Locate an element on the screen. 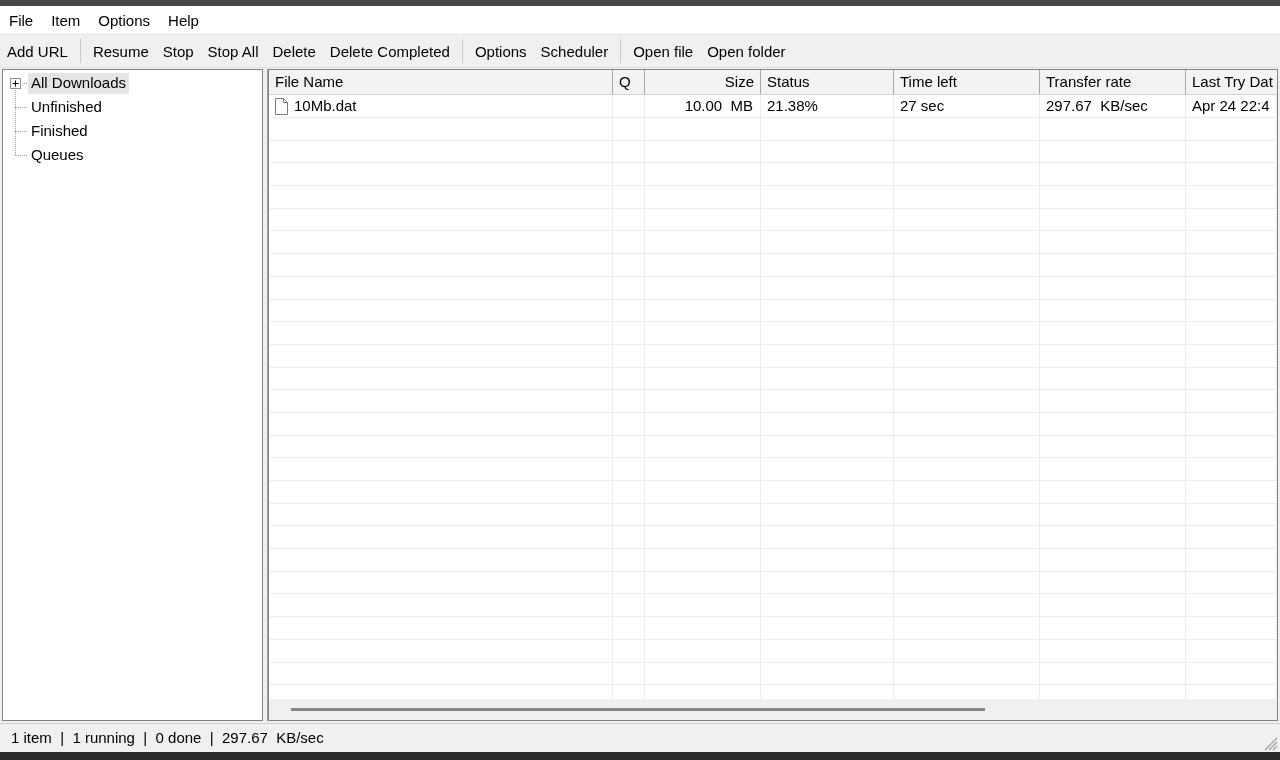 The width and height of the screenshot is (1280, 760). tree-item: Finished is located at coordinates (59, 131).